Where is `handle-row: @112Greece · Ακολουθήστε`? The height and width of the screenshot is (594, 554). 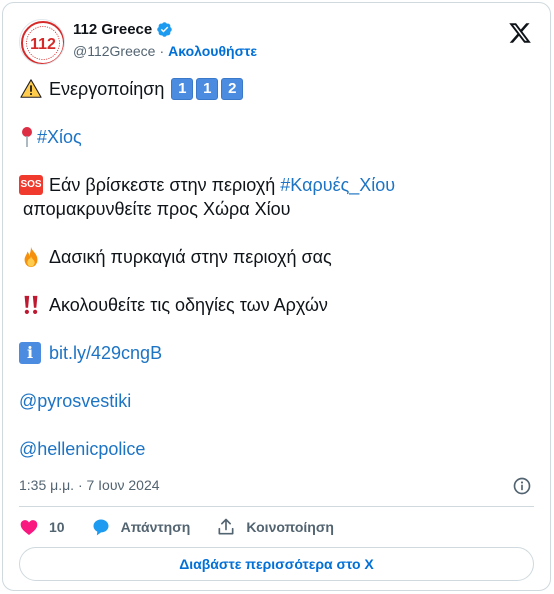 handle-row: @112Greece · Ακολουθήστε is located at coordinates (165, 51).